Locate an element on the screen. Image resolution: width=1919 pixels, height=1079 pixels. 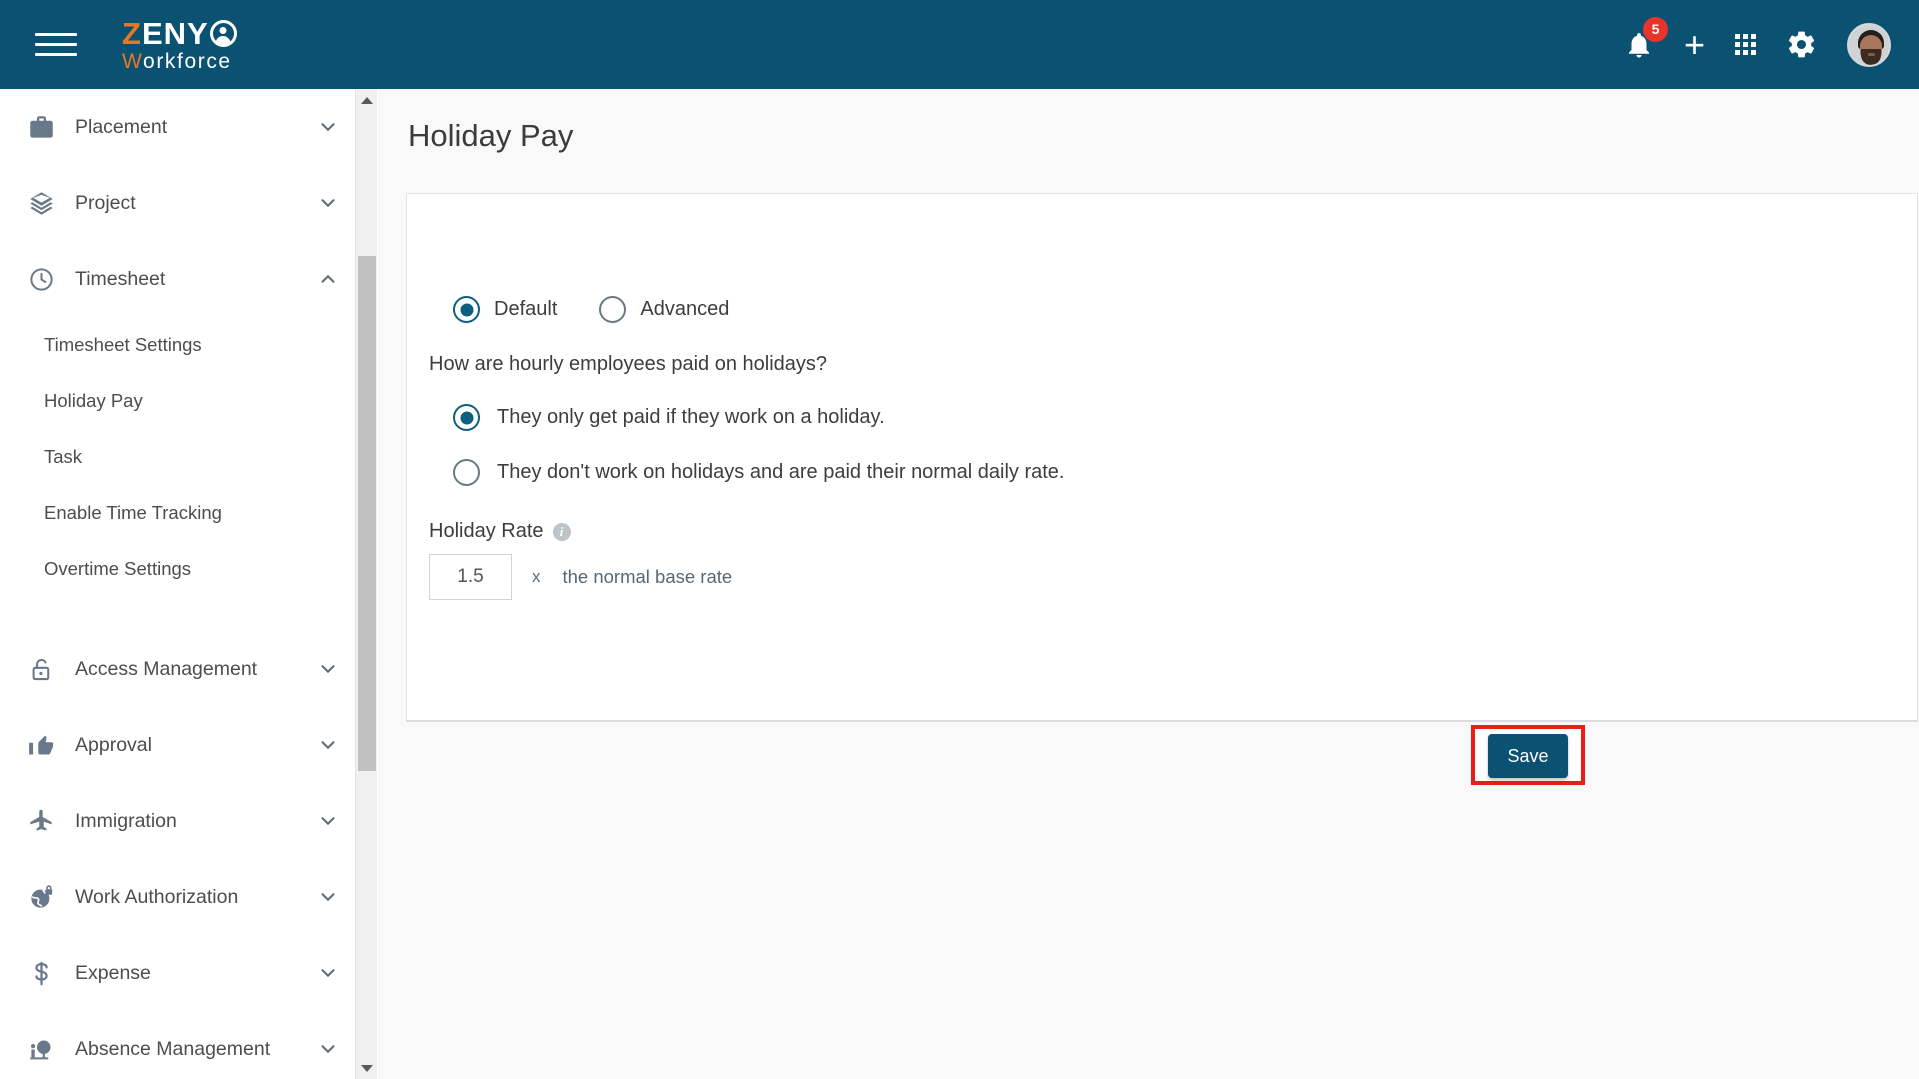
notifications-bell-icon: 5 is located at coordinates (1646, 38).